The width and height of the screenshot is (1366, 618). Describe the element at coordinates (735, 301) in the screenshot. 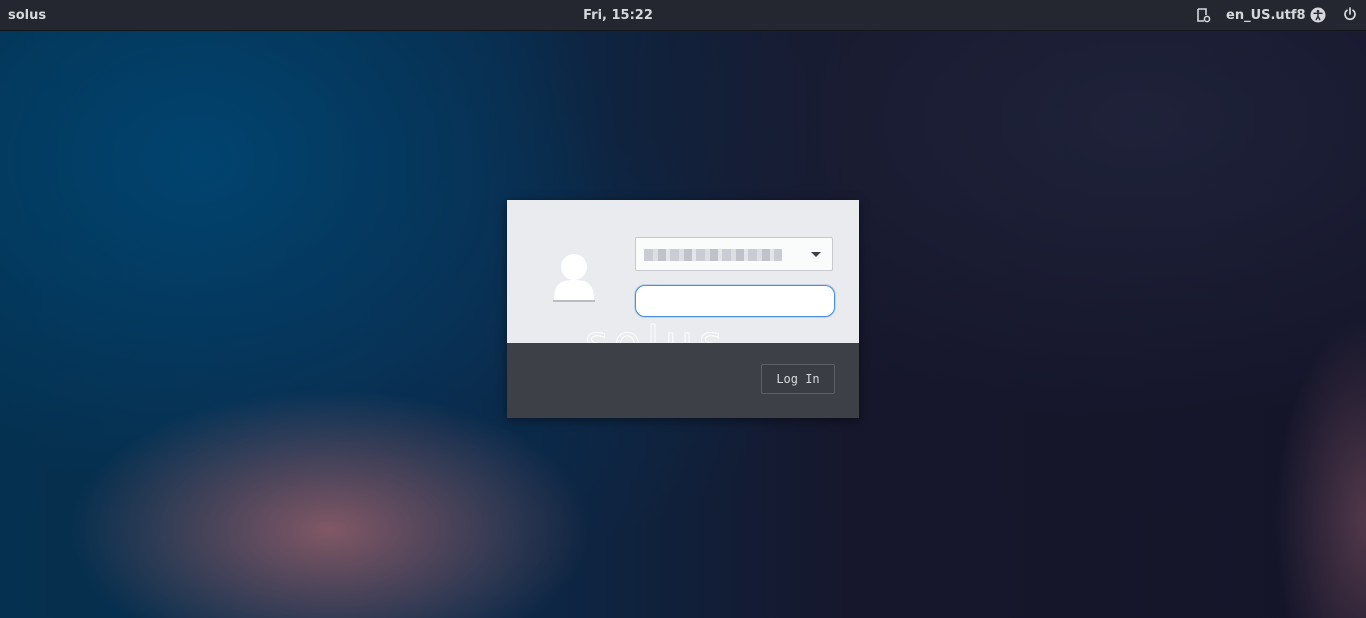

I see `password-field` at that location.